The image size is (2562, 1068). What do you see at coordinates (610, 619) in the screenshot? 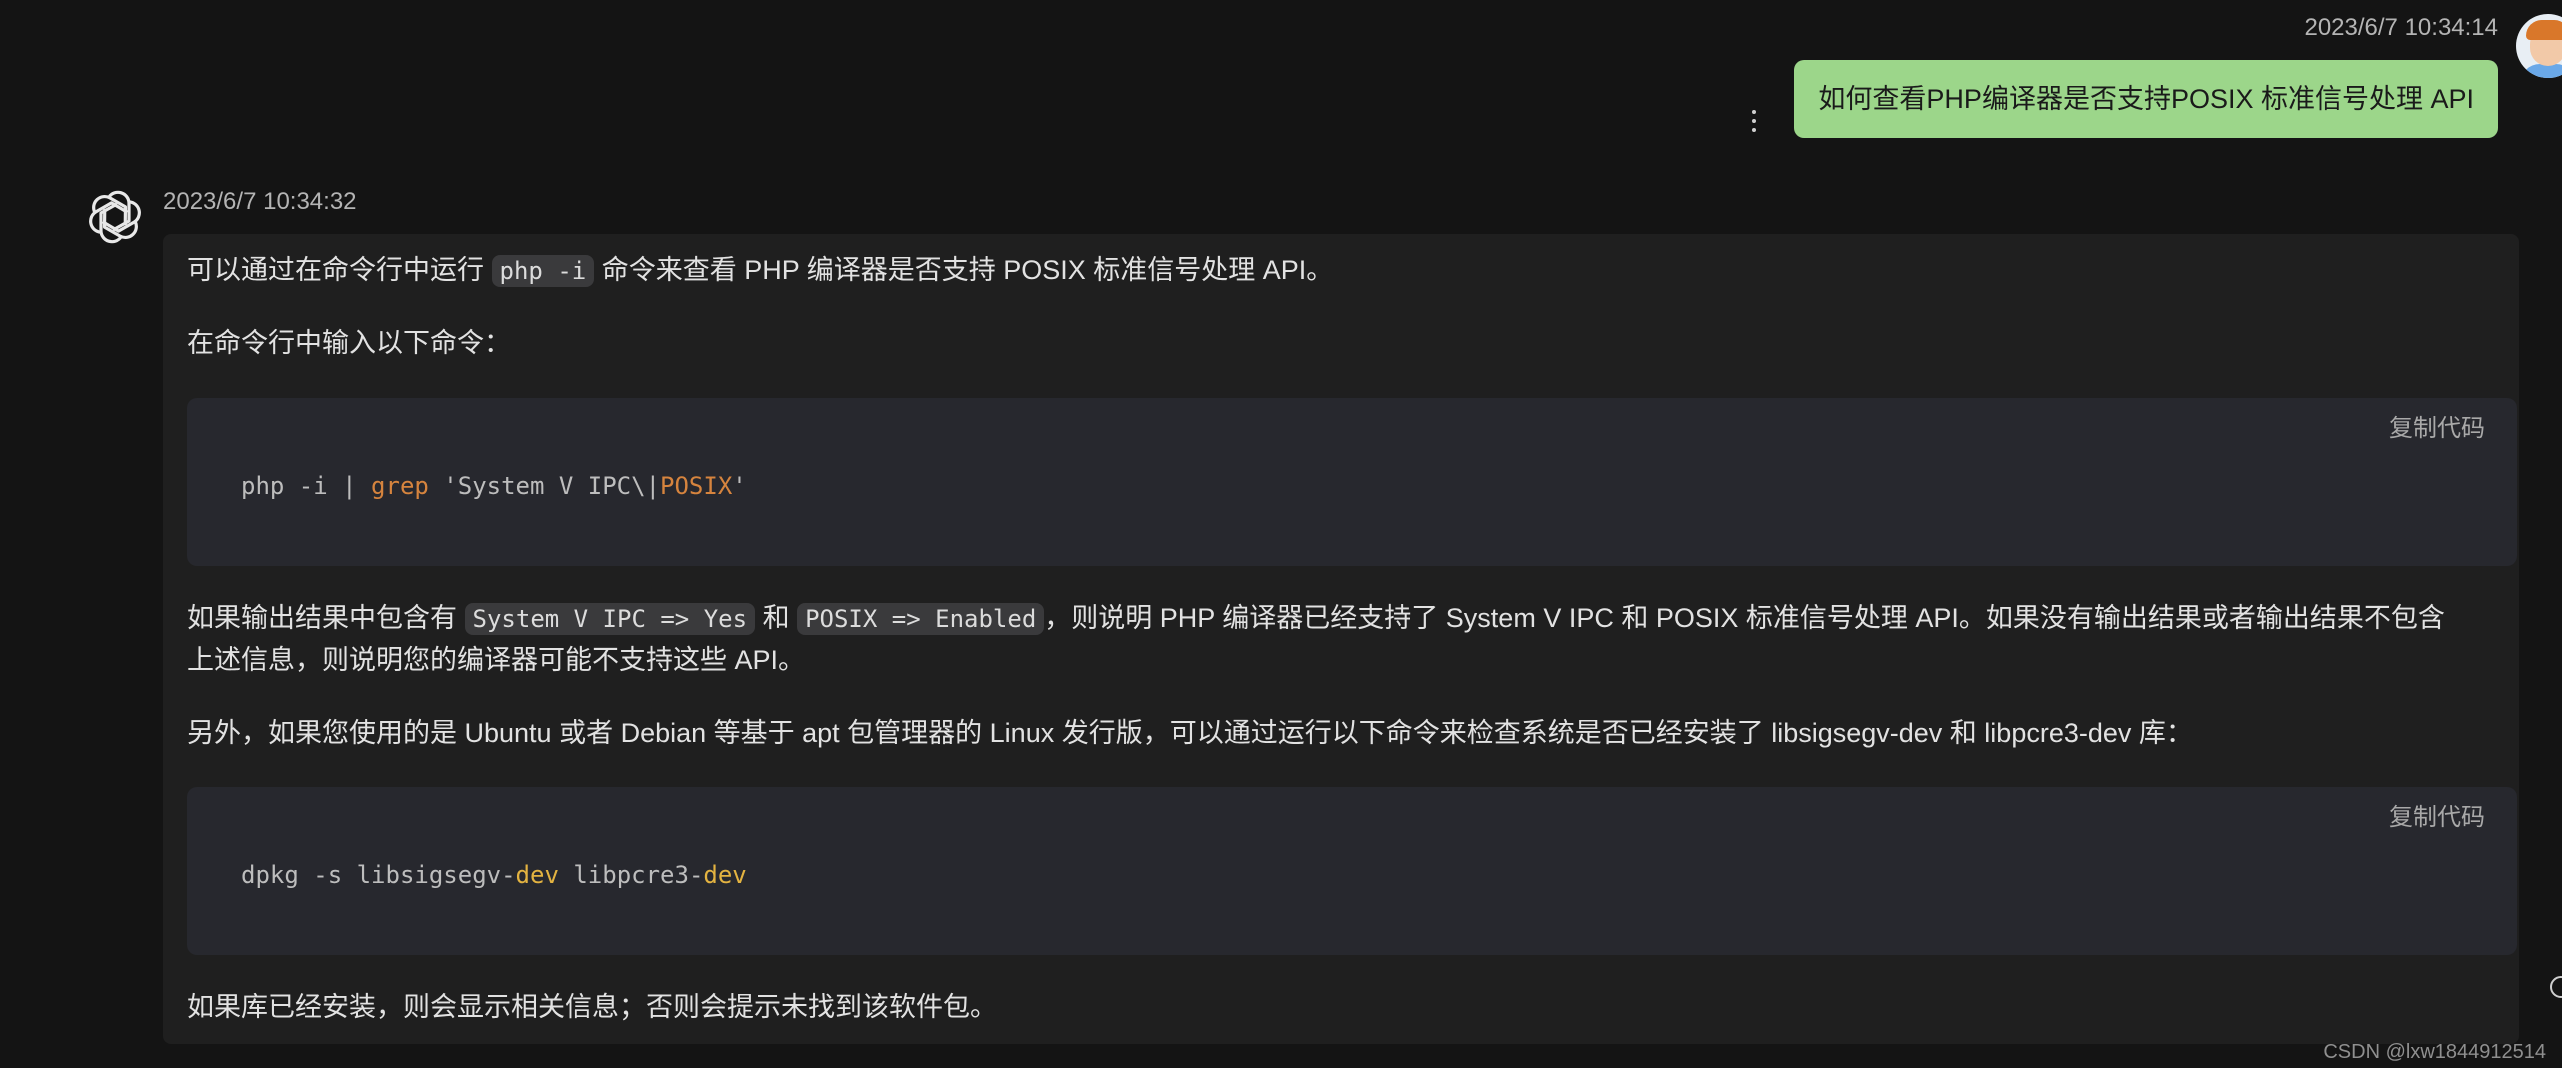
I see `inline-code: System V IPC => Yes` at bounding box center [610, 619].